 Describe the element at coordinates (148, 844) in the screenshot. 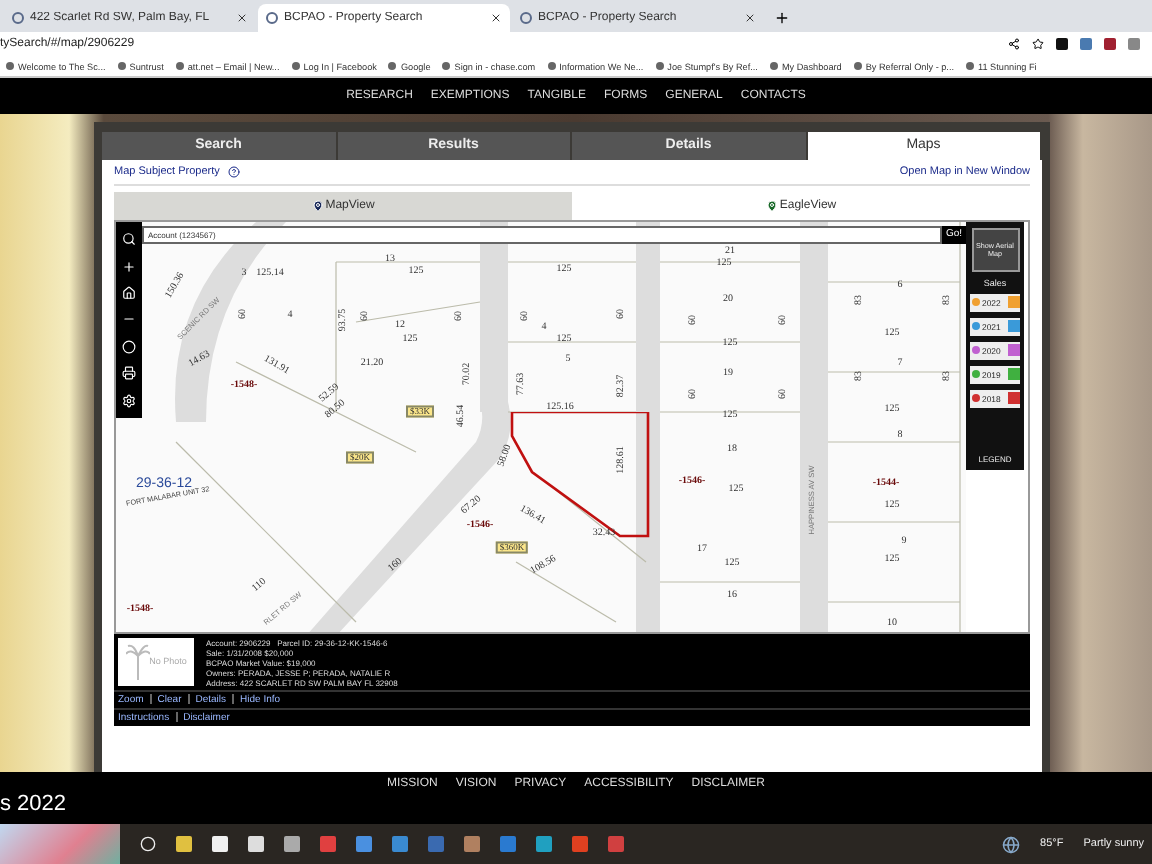

I see `circle-icon` at that location.